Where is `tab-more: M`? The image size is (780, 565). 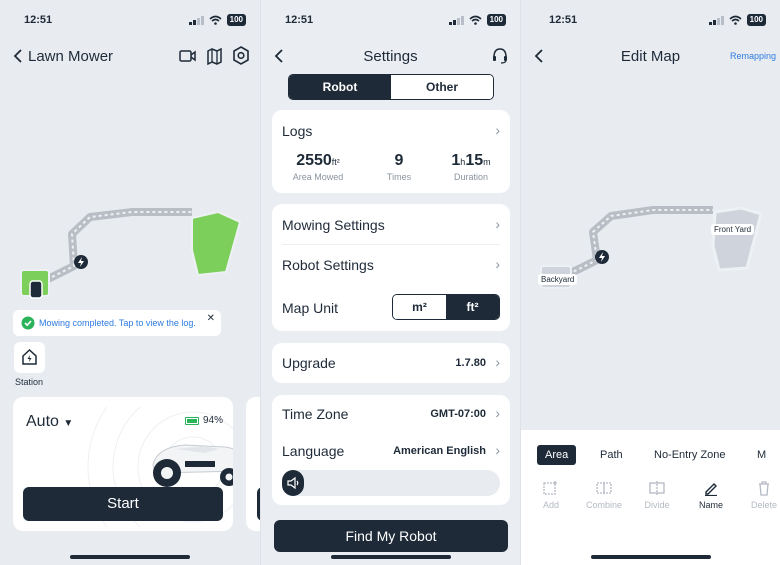 tab-more: M is located at coordinates (761, 455).